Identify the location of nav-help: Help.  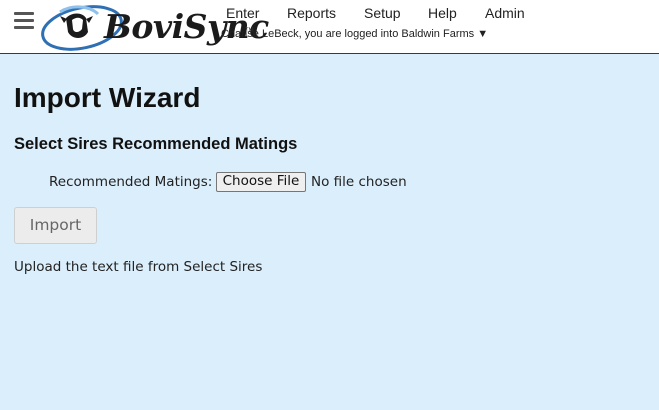
(442, 13).